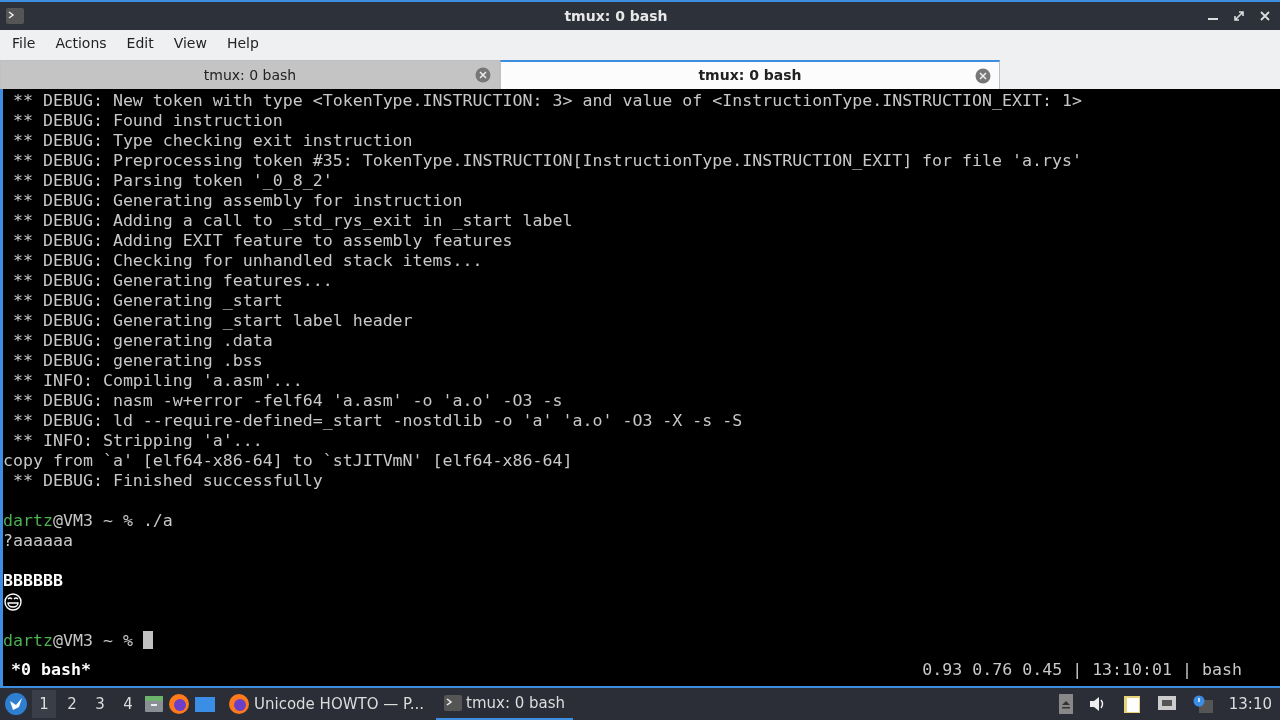  Describe the element at coordinates (1250, 704) in the screenshot. I see `clock: 13:10` at that location.